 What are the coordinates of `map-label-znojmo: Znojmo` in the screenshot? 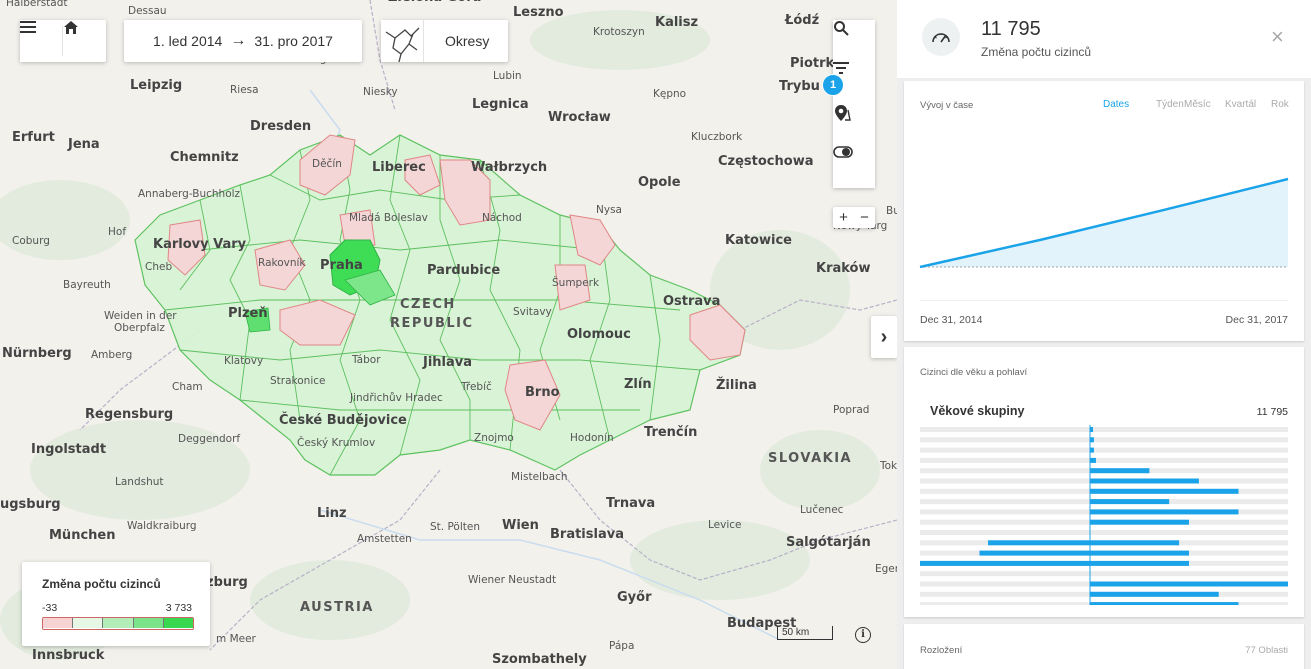 It's located at (494, 438).